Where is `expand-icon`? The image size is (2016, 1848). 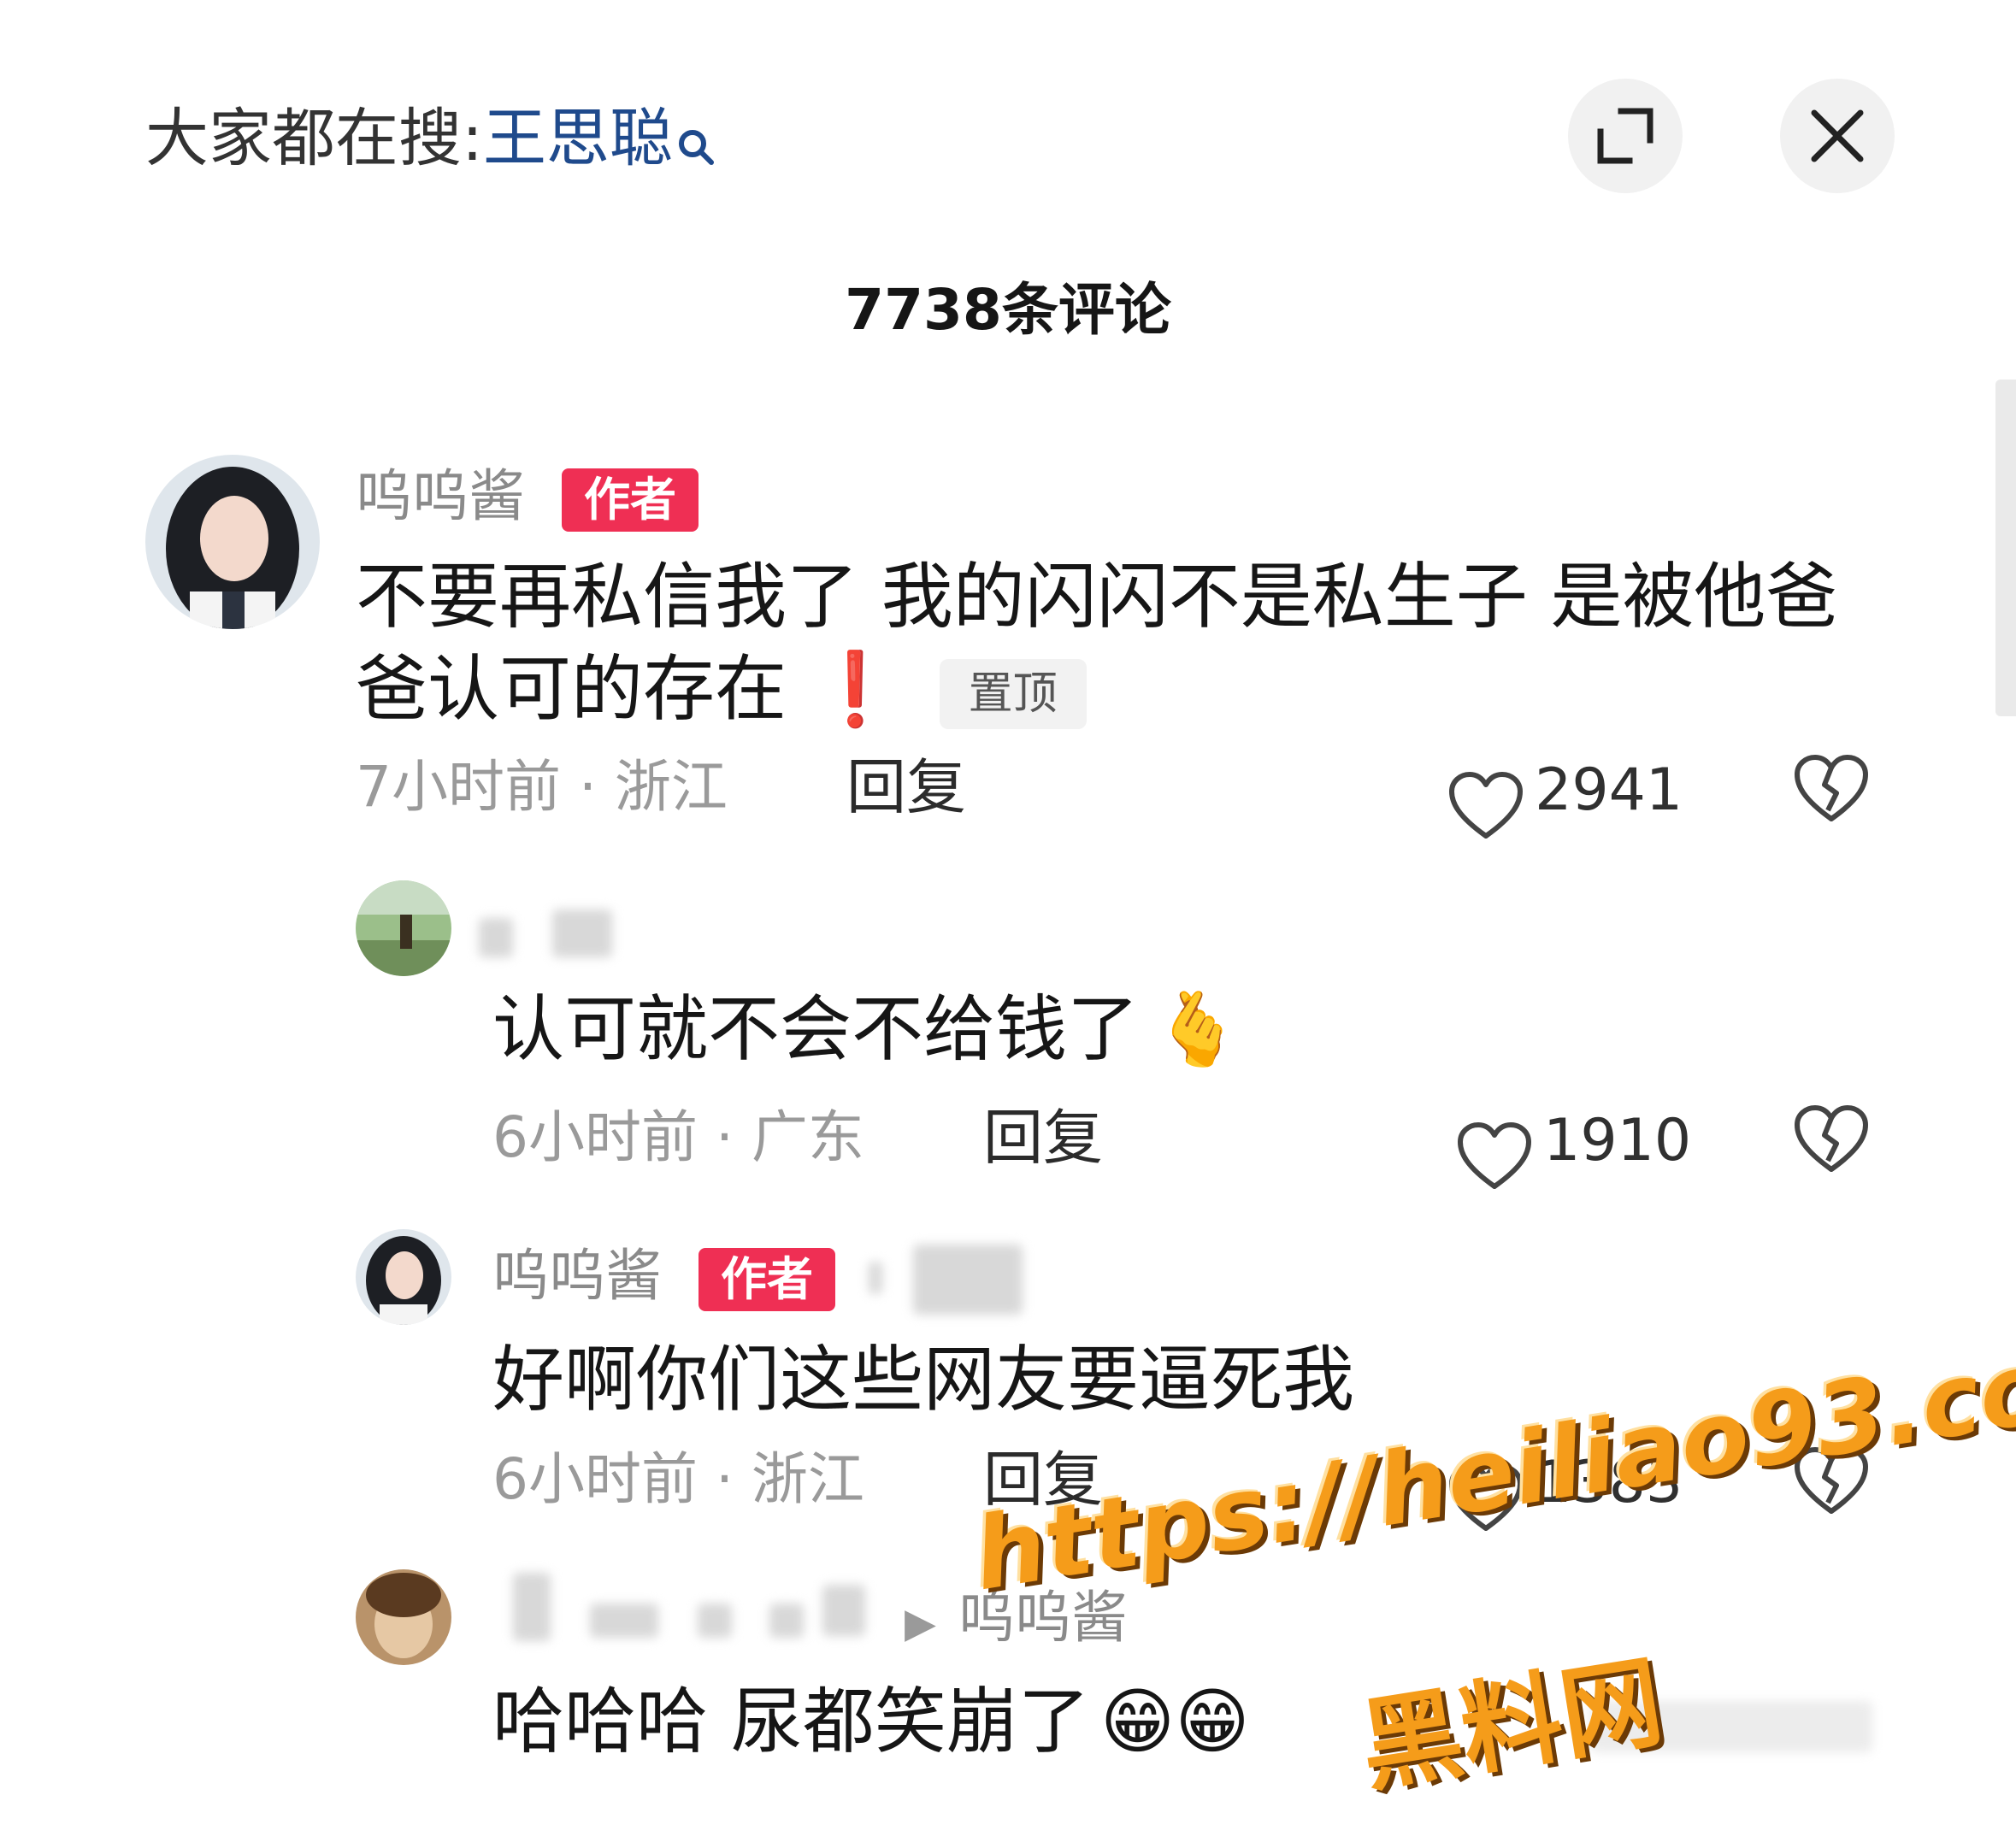
expand-icon is located at coordinates (1625, 136).